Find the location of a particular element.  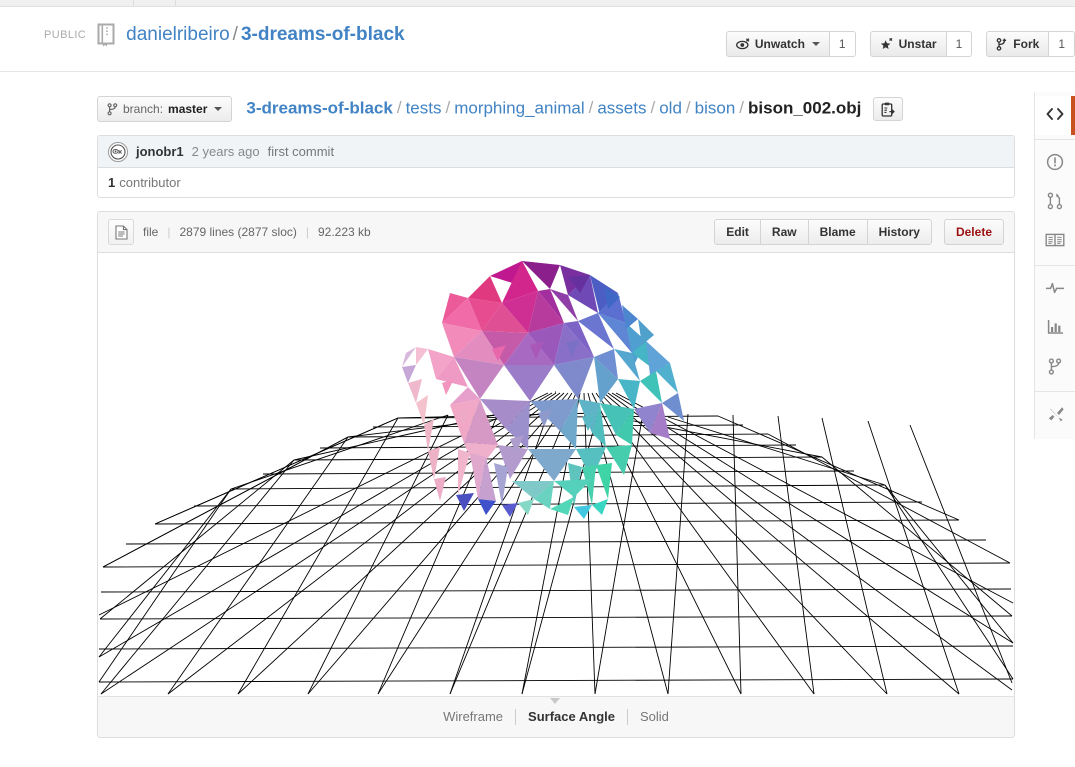

network-icon is located at coordinates (1055, 367).